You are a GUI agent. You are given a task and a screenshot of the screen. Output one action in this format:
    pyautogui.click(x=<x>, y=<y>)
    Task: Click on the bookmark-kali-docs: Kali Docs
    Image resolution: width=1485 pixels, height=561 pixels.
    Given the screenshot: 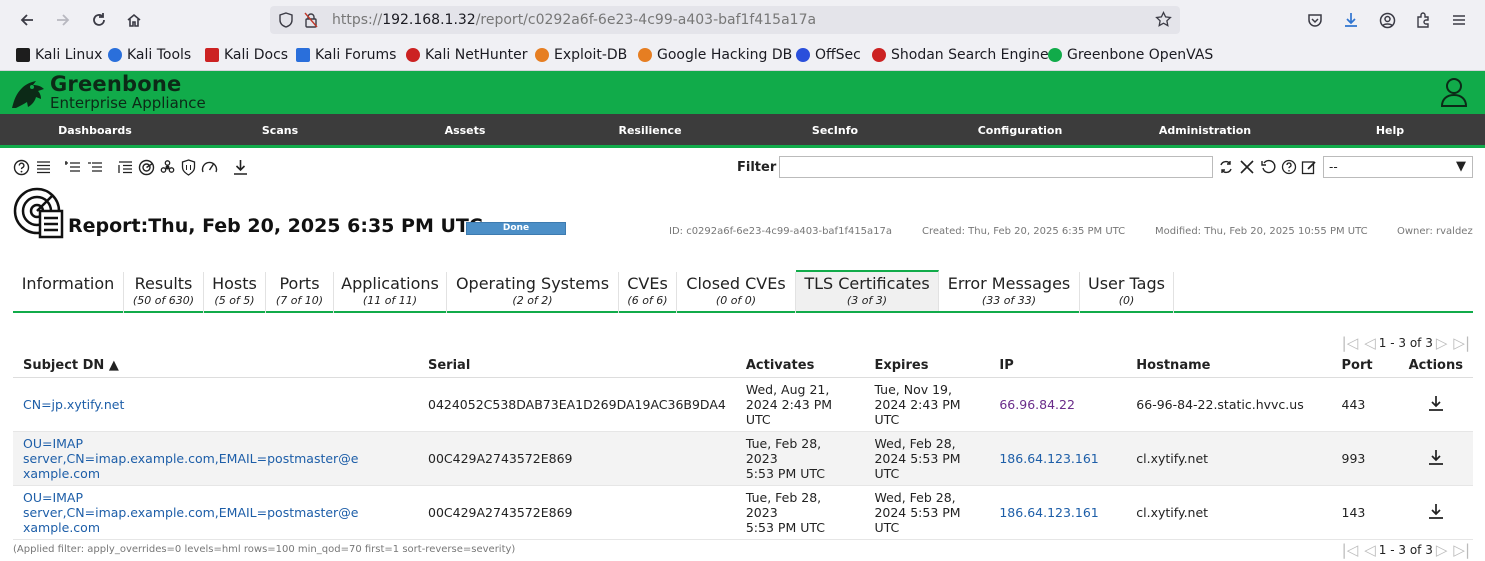 What is the action you would take?
    pyautogui.click(x=246, y=55)
    